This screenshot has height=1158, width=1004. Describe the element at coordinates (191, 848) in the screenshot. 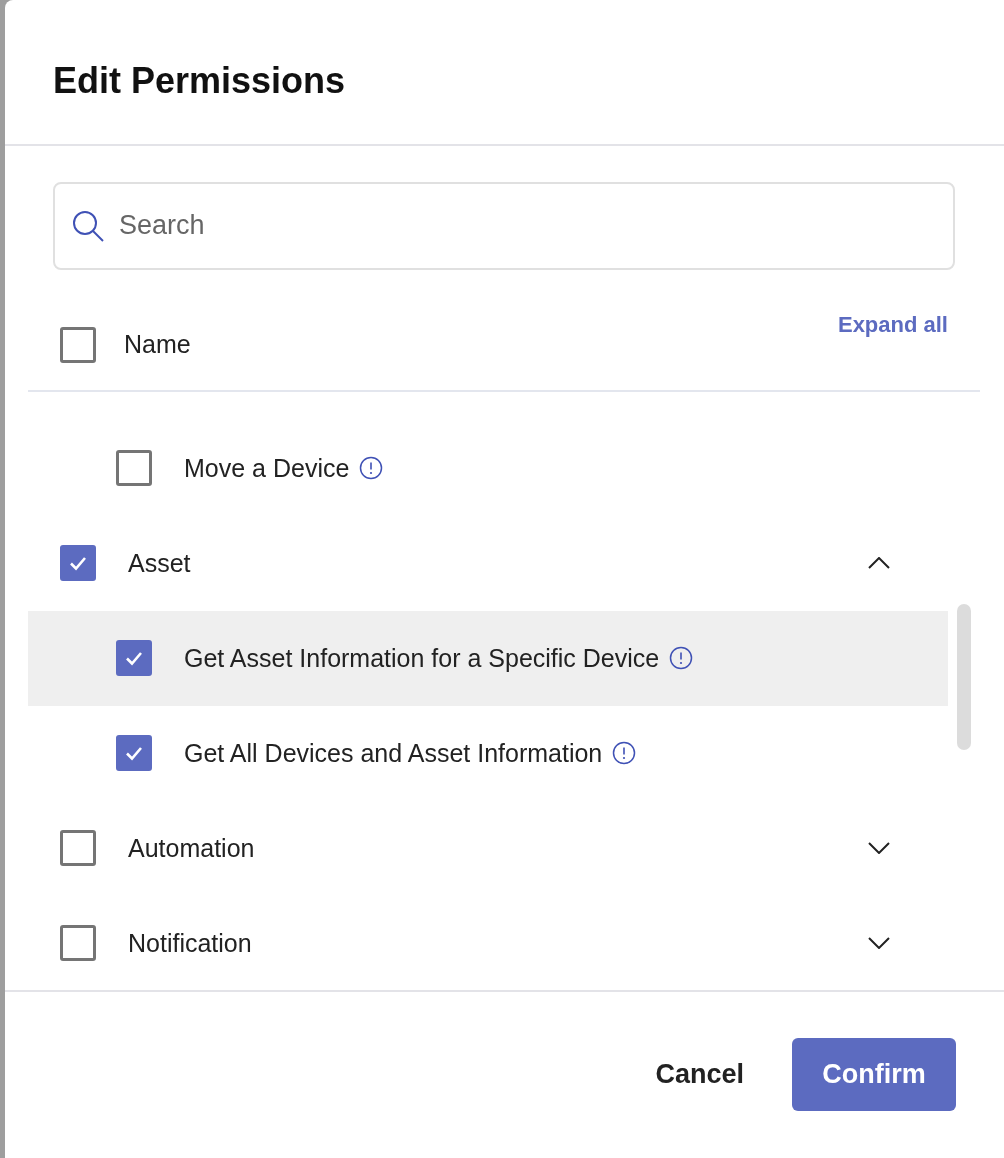

I see `group-label: Automation` at that location.